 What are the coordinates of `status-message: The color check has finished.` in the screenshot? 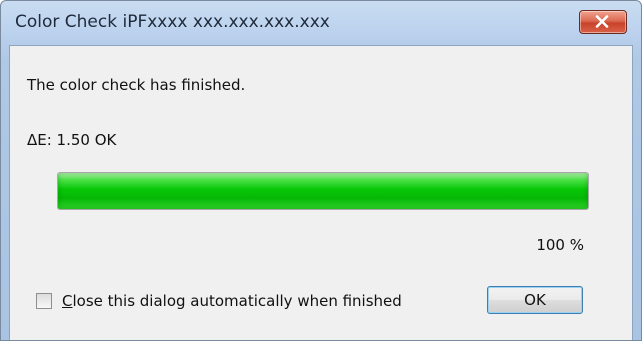 It's located at (136, 85).